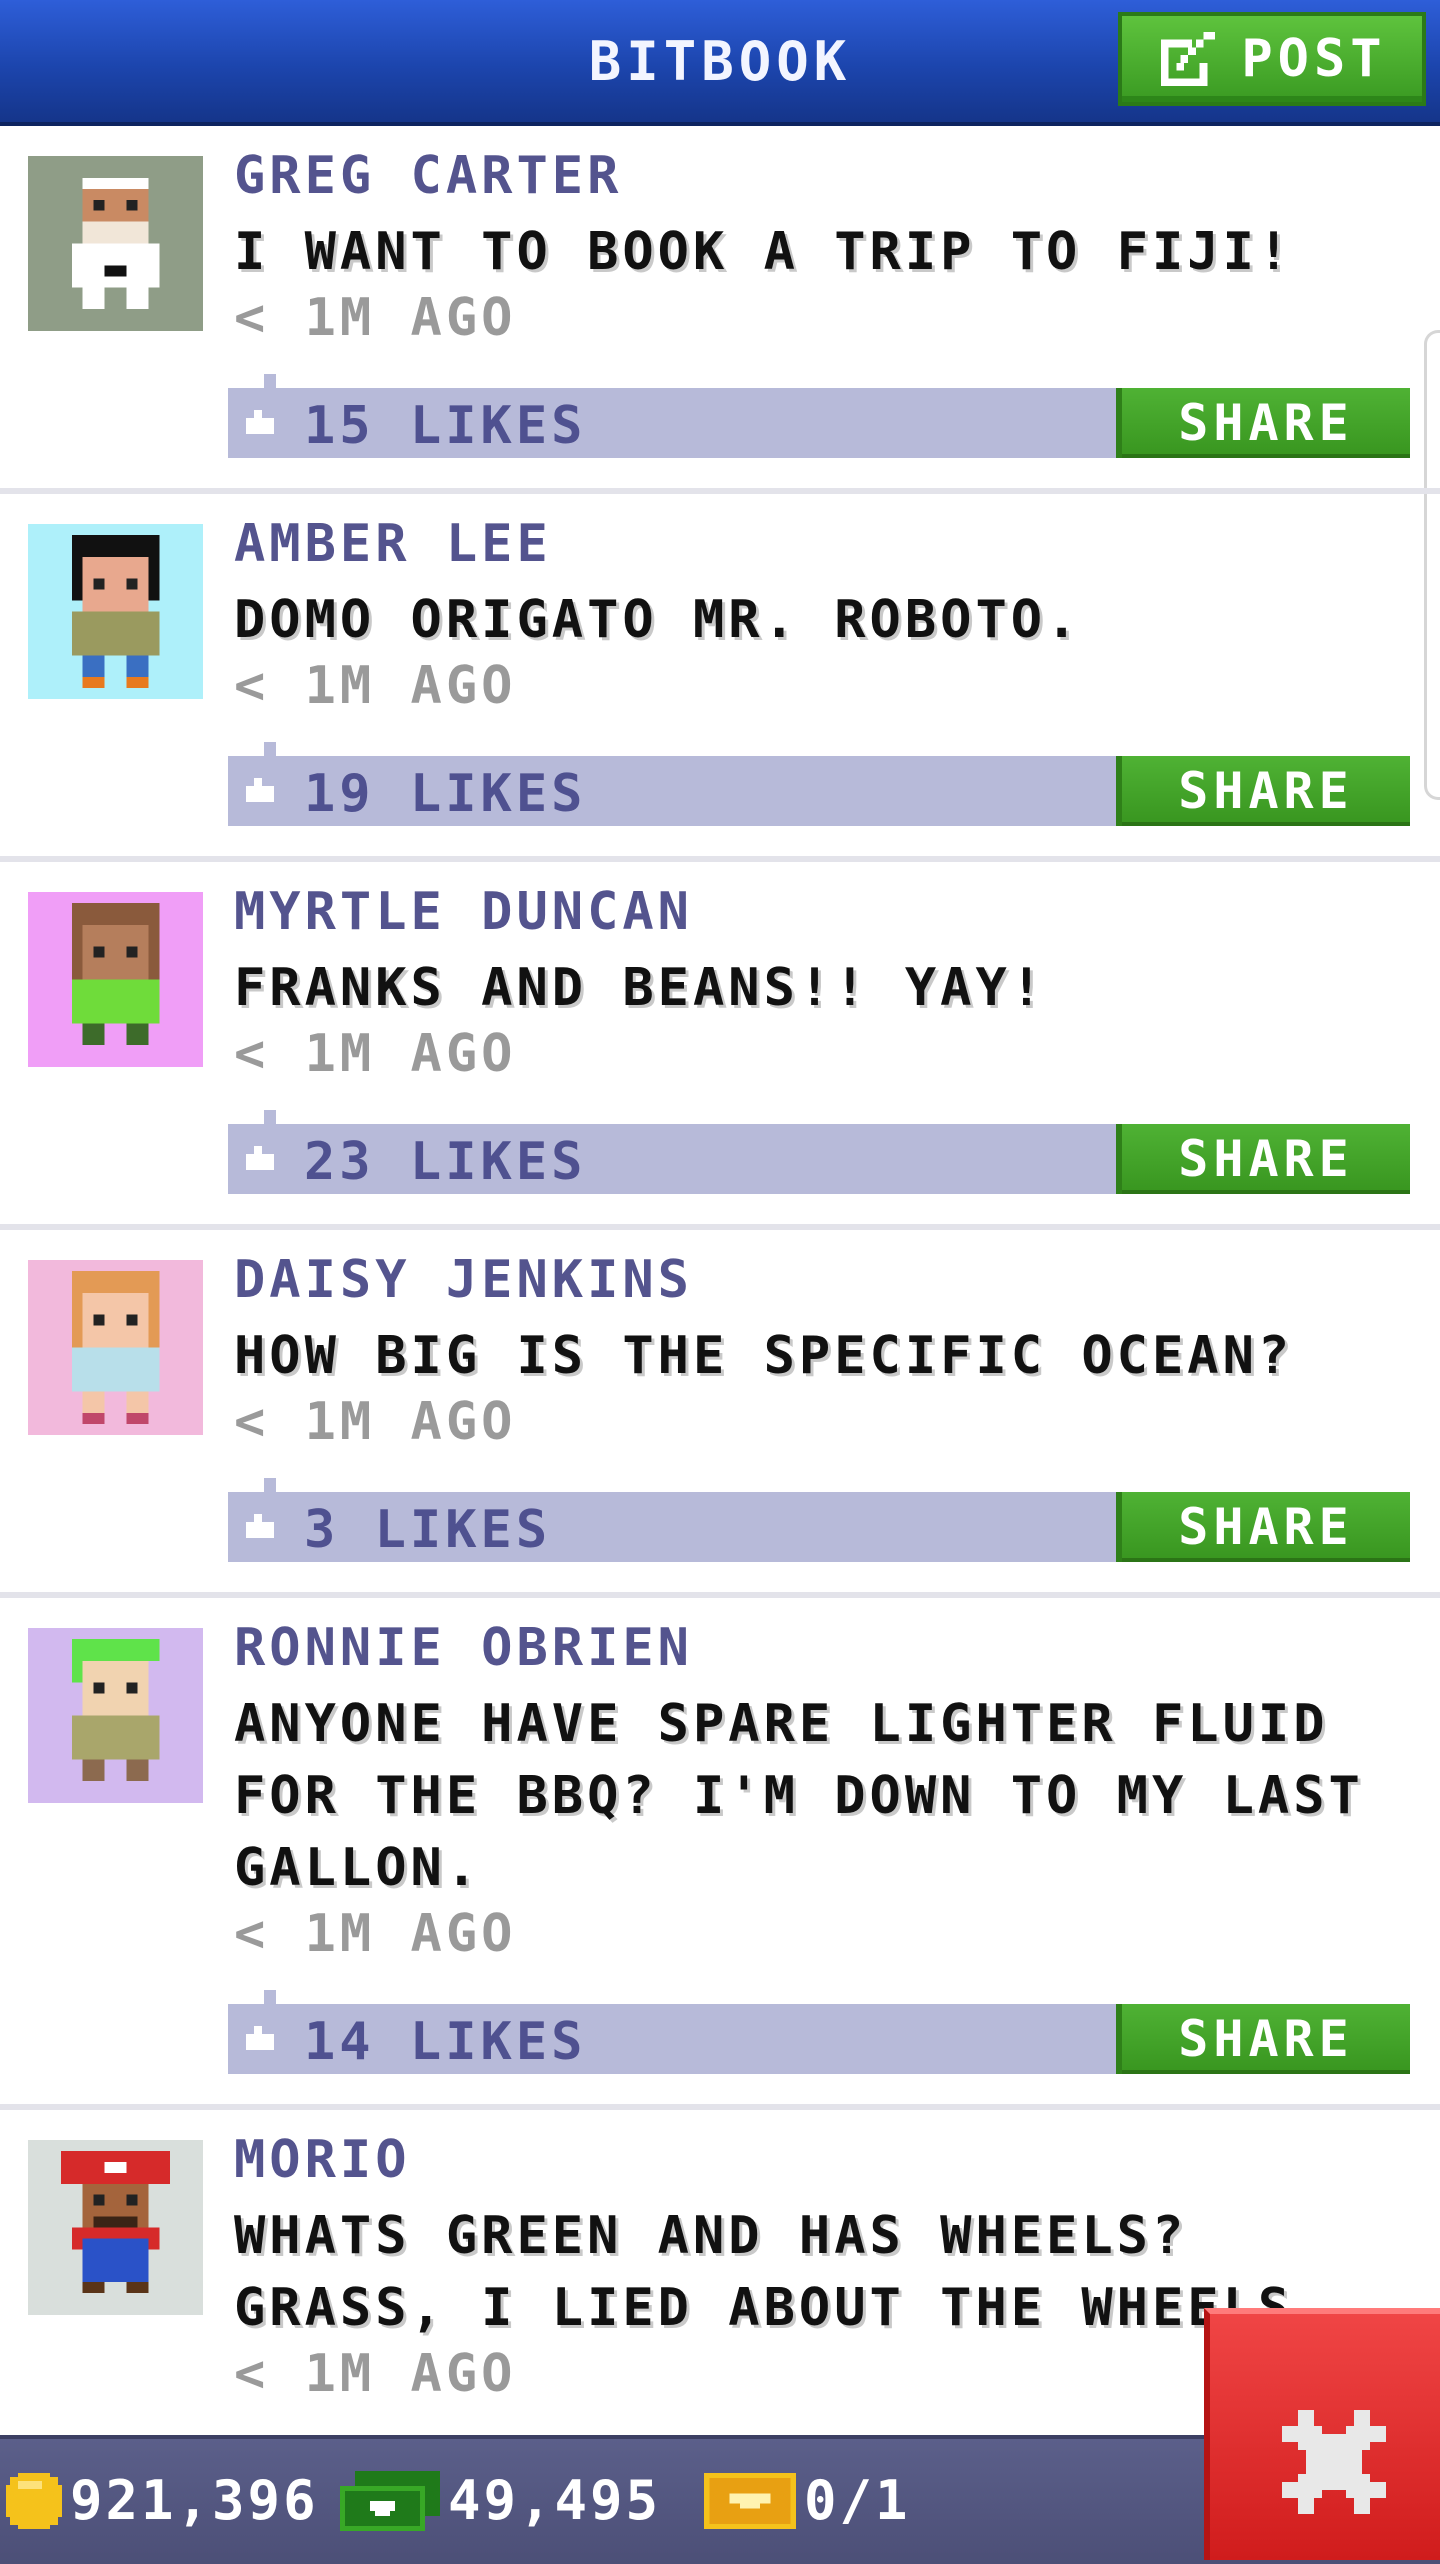 Image resolution: width=1440 pixels, height=2564 pixels. What do you see at coordinates (1334, 2462) in the screenshot?
I see `close-icon` at bounding box center [1334, 2462].